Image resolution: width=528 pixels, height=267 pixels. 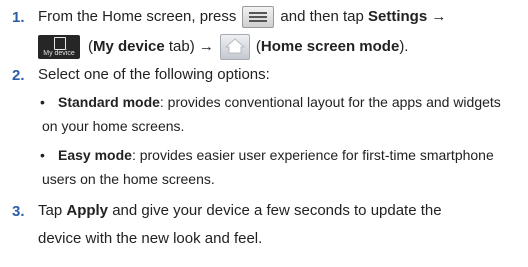 I want to click on step-number: 3., so click(x=18, y=211).